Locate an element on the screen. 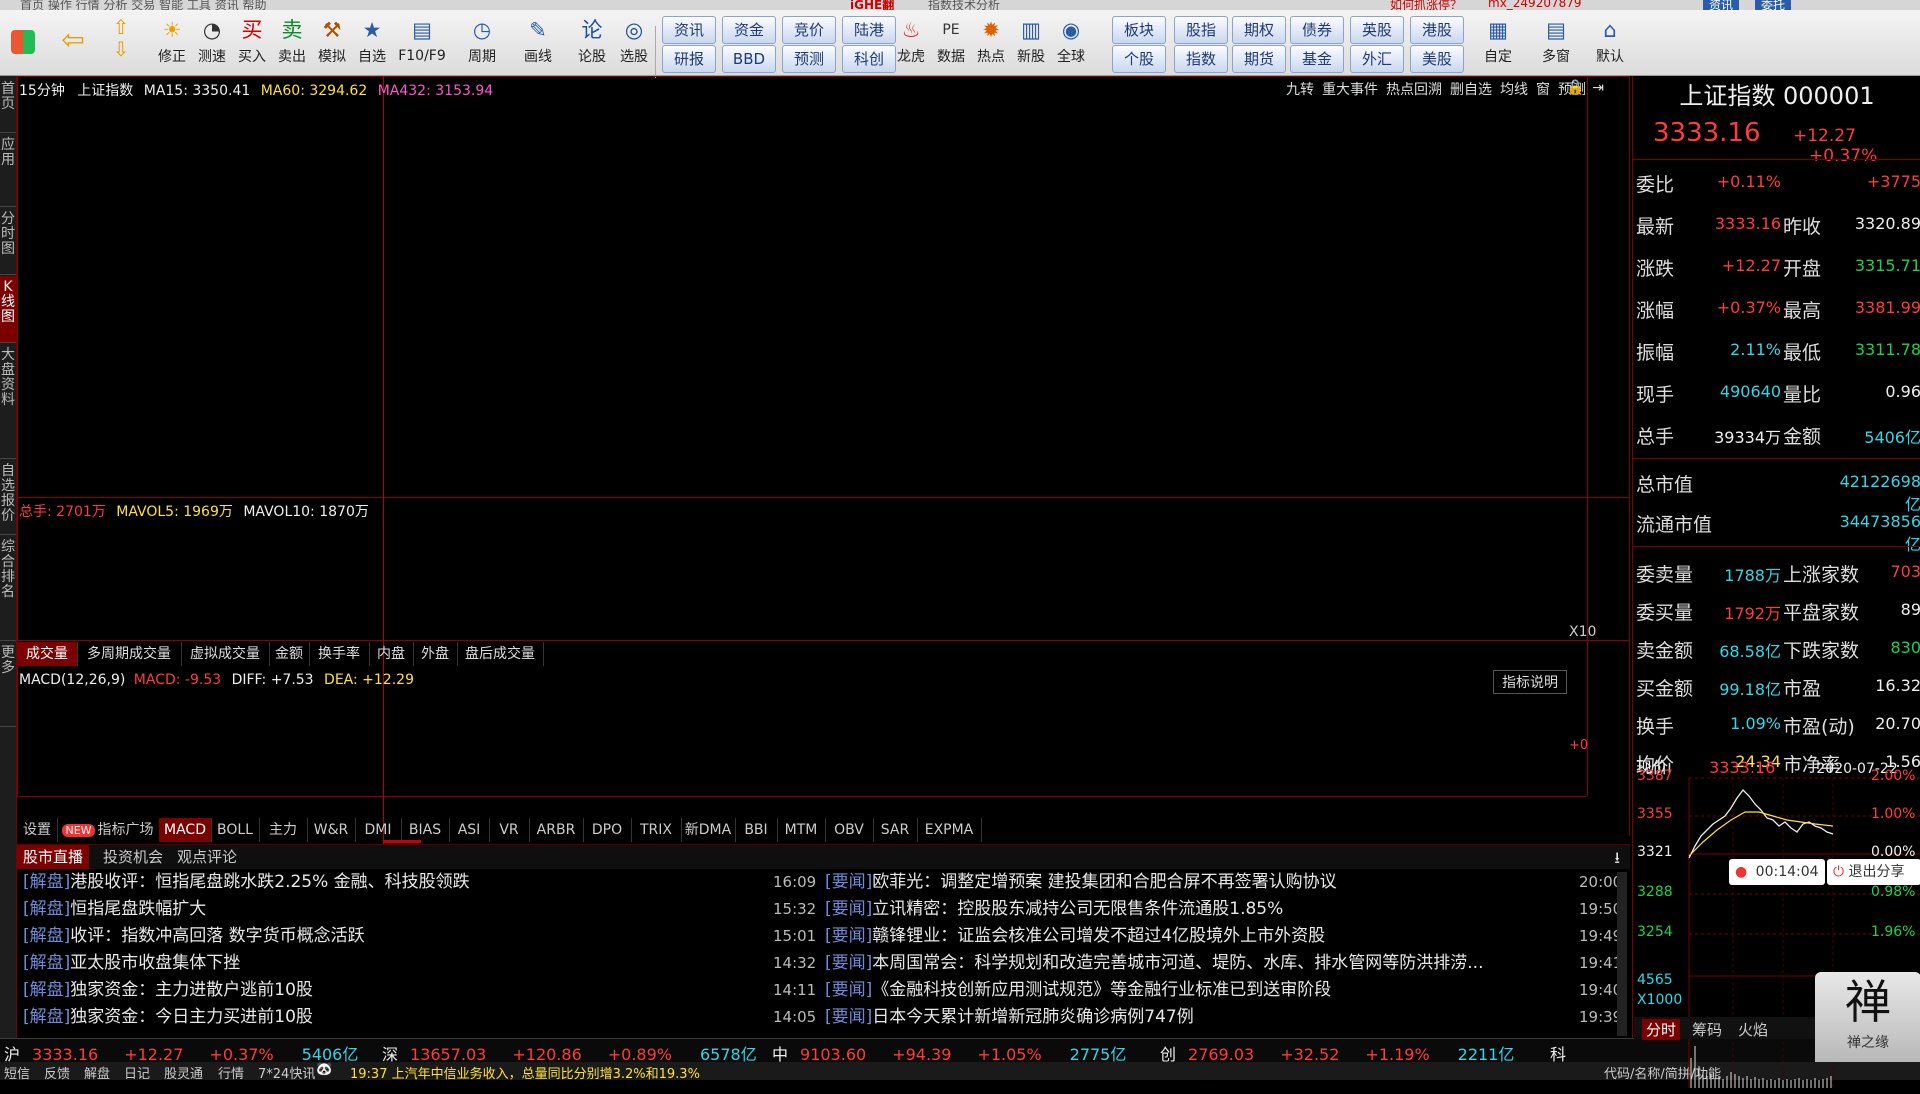 The image size is (1920, 1094). toolbar-button-star: ★ 自选 is located at coordinates (372, 43).